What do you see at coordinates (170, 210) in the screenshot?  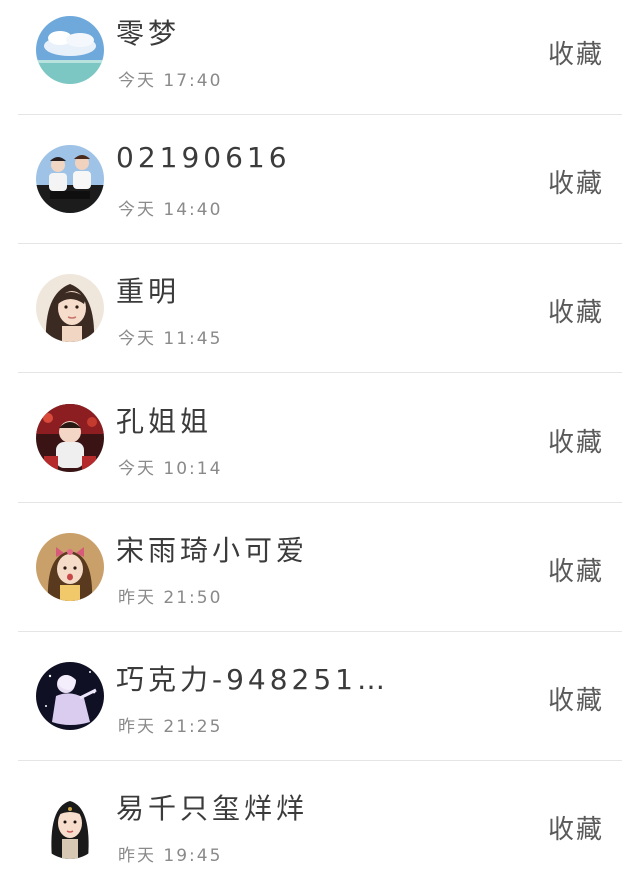 I see `message-time: 今天 14:40` at bounding box center [170, 210].